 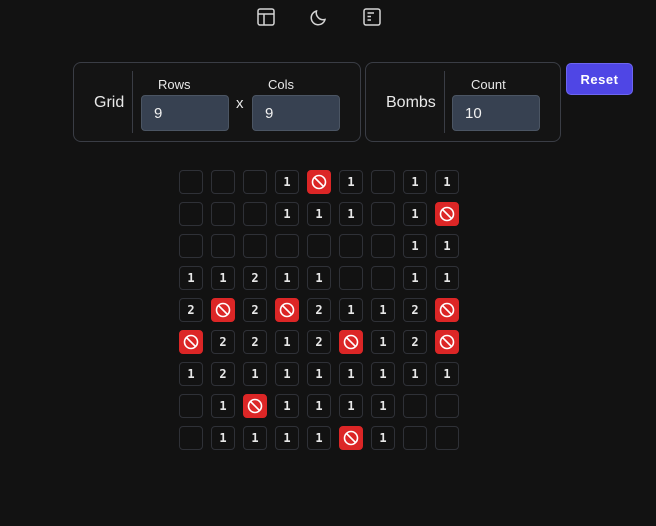 What do you see at coordinates (185, 113) in the screenshot?
I see `rows-input` at bounding box center [185, 113].